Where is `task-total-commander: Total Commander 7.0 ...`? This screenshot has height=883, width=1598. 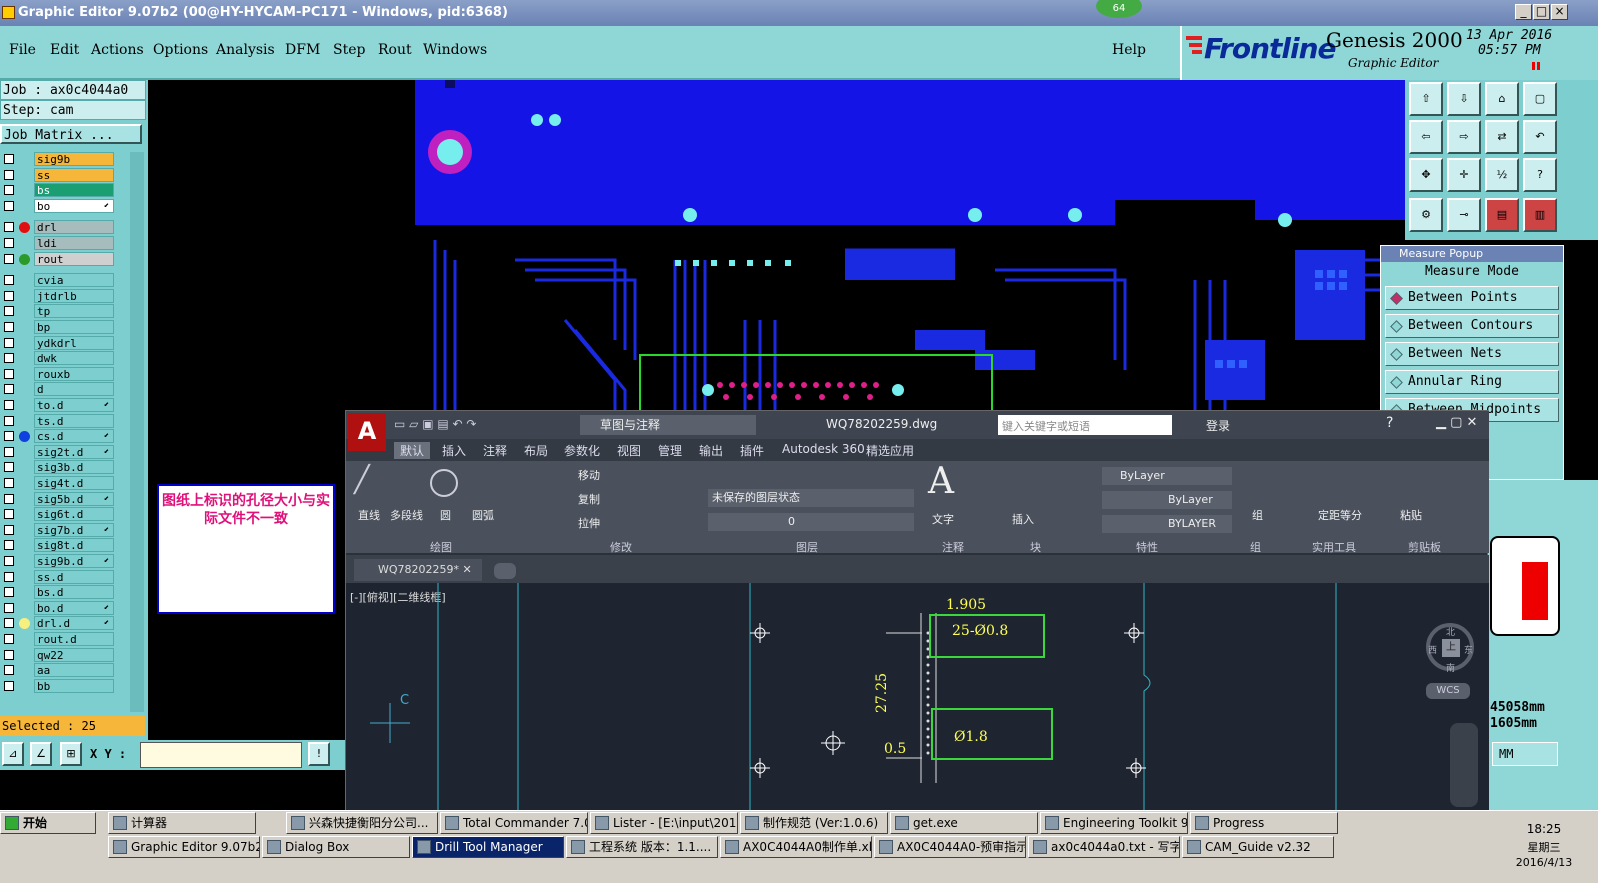
task-total-commander: Total Commander 7.0 ... is located at coordinates (514, 823).